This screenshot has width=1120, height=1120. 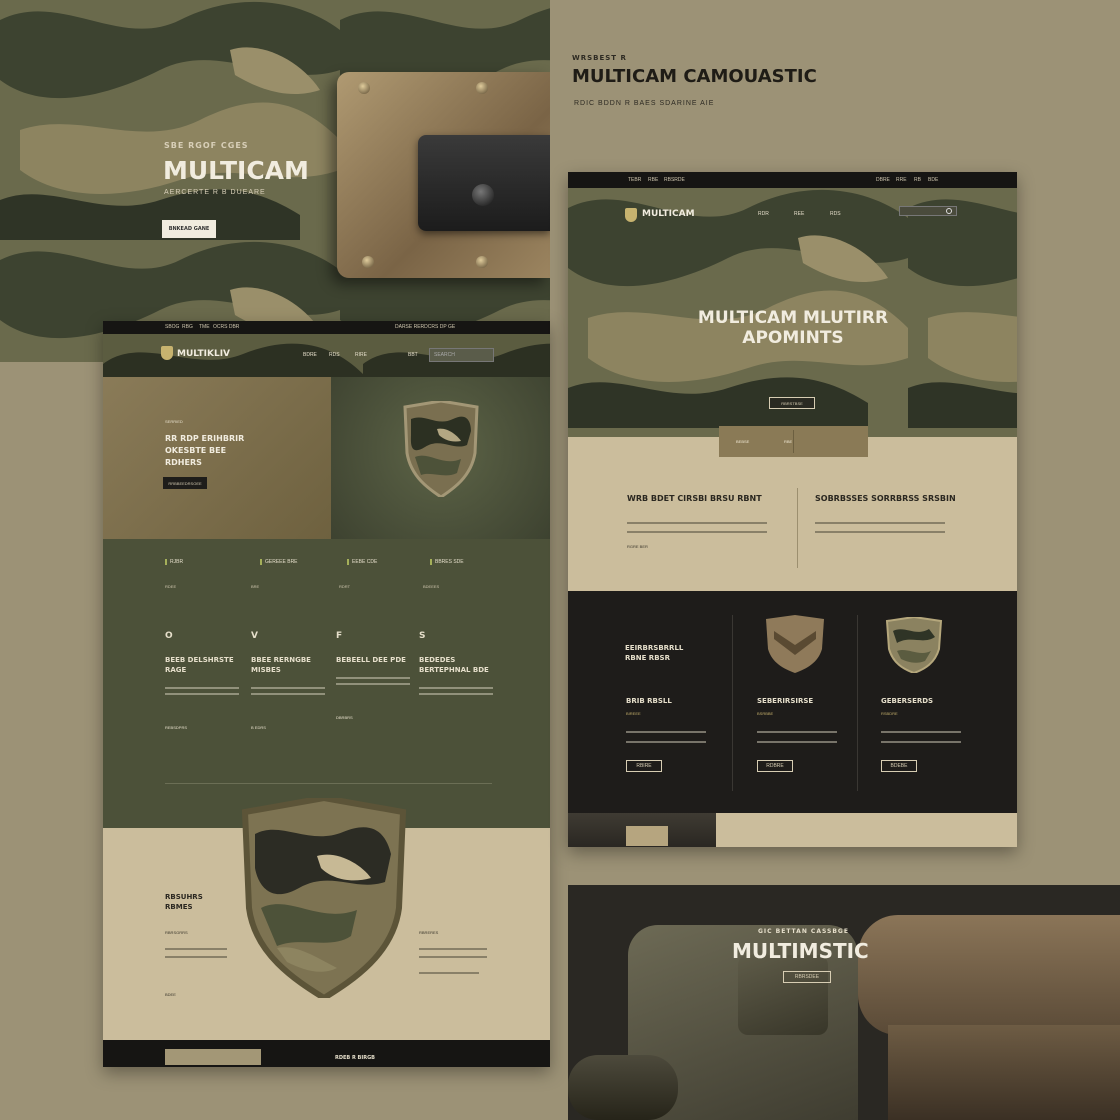 What do you see at coordinates (883, 180) in the screenshot?
I see `topbar-link: DBRE` at bounding box center [883, 180].